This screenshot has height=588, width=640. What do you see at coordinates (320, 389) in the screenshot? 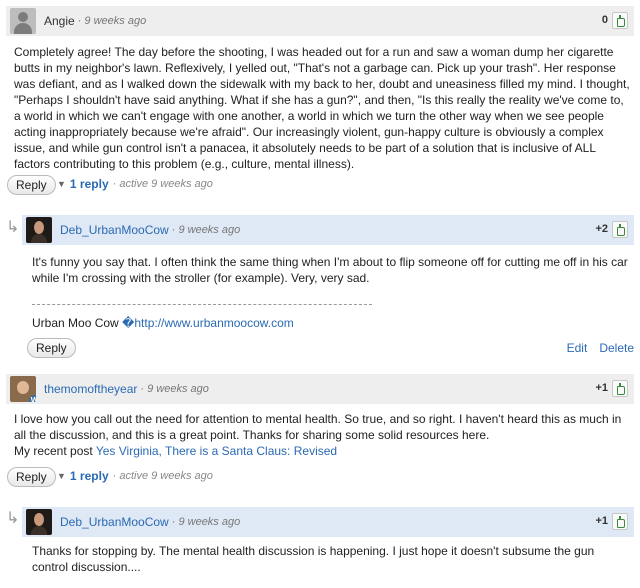
I see `comment-header: W themomoftheyear · 9 weeks ago +1` at bounding box center [320, 389].